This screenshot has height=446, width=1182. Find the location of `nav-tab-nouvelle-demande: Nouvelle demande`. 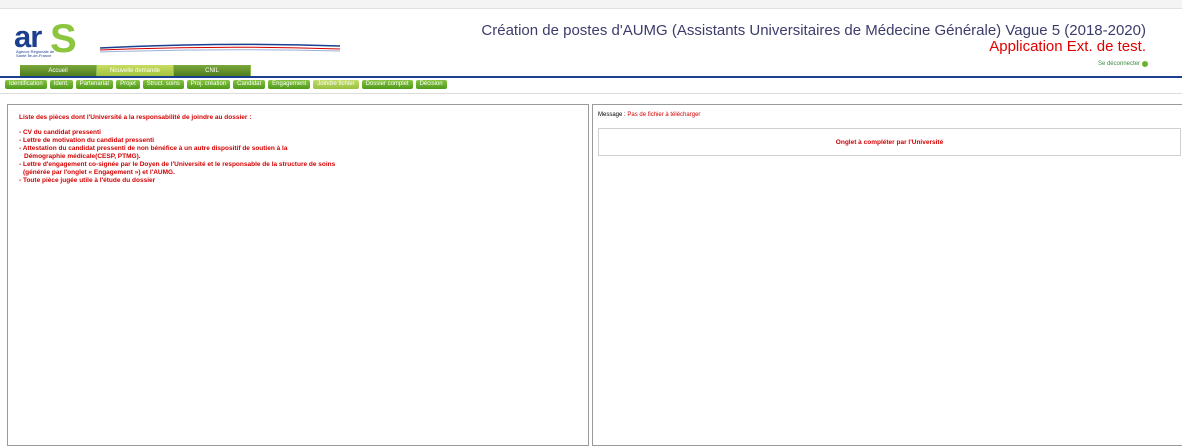

nav-tab-nouvelle-demande: Nouvelle demande is located at coordinates (135, 70).